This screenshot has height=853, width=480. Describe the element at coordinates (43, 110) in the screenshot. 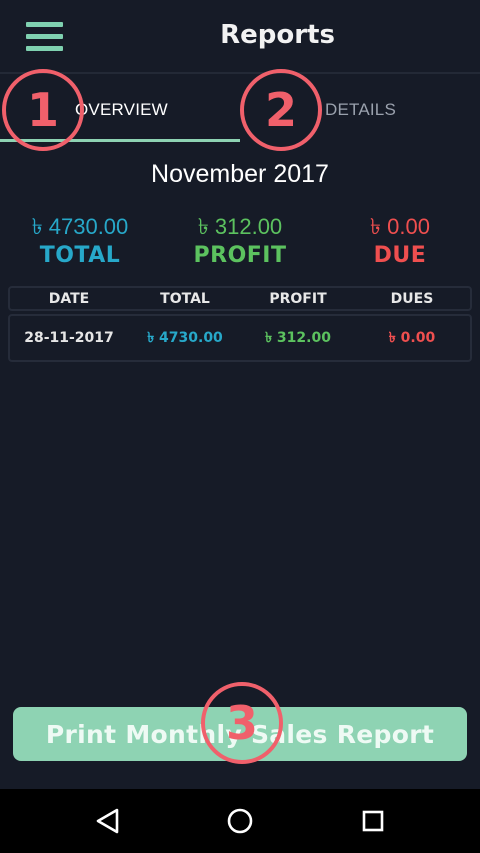

I see `annotation-callout-1: 1` at that location.